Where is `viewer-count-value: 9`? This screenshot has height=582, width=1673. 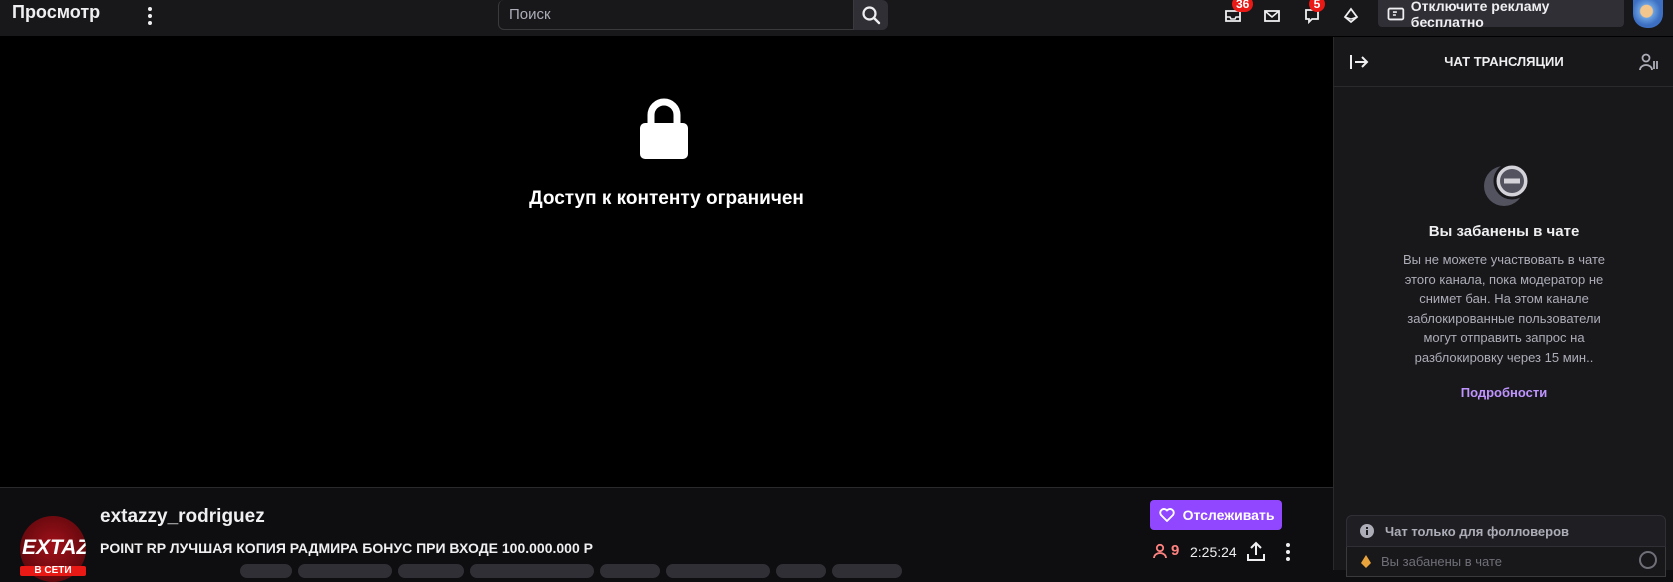
viewer-count-value: 9 is located at coordinates (1175, 550).